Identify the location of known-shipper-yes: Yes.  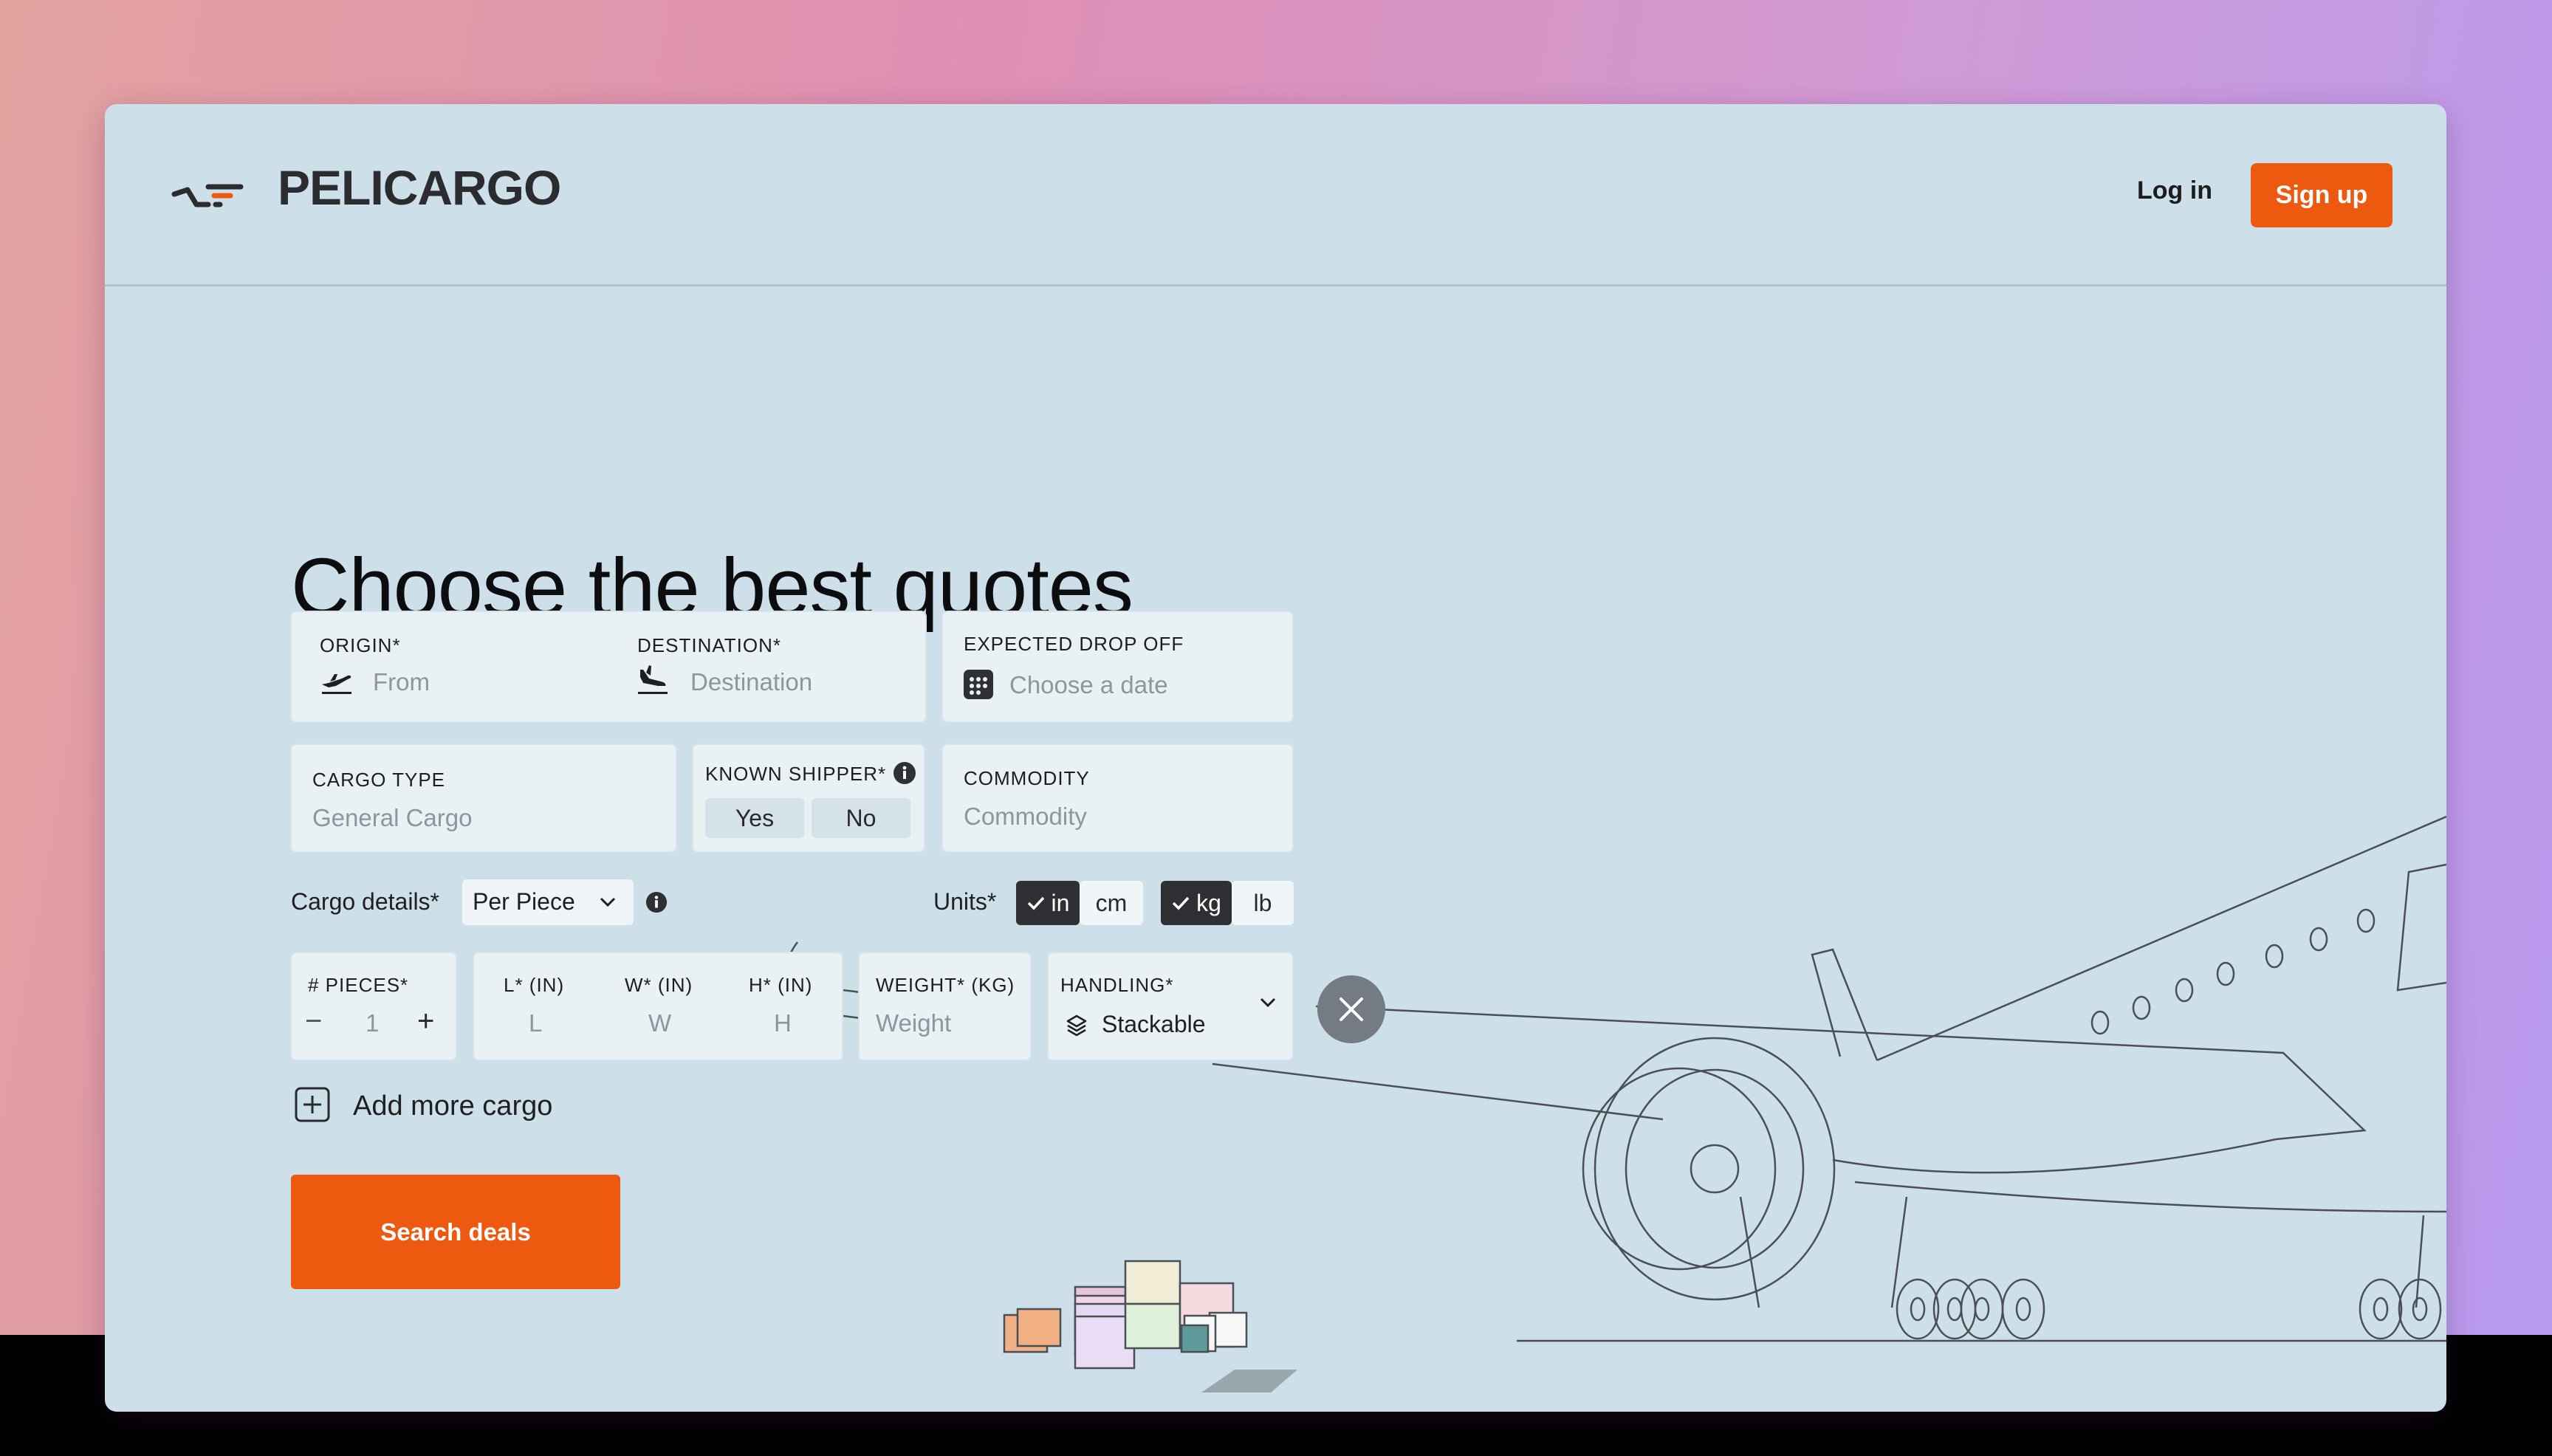
(754, 818).